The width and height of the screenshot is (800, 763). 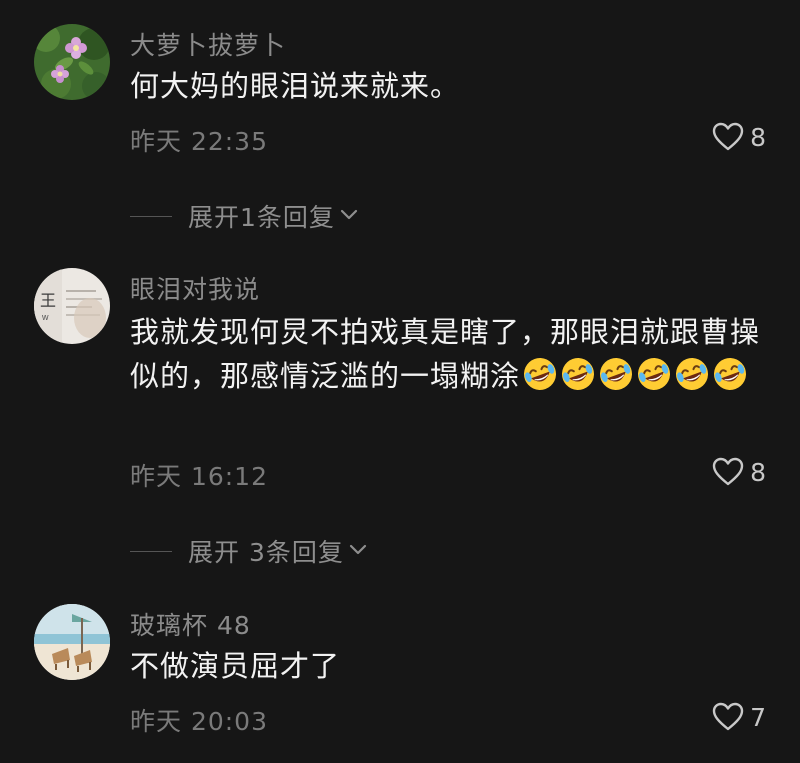 What do you see at coordinates (199, 141) in the screenshot?
I see `comment-time: 昨天 22:35` at bounding box center [199, 141].